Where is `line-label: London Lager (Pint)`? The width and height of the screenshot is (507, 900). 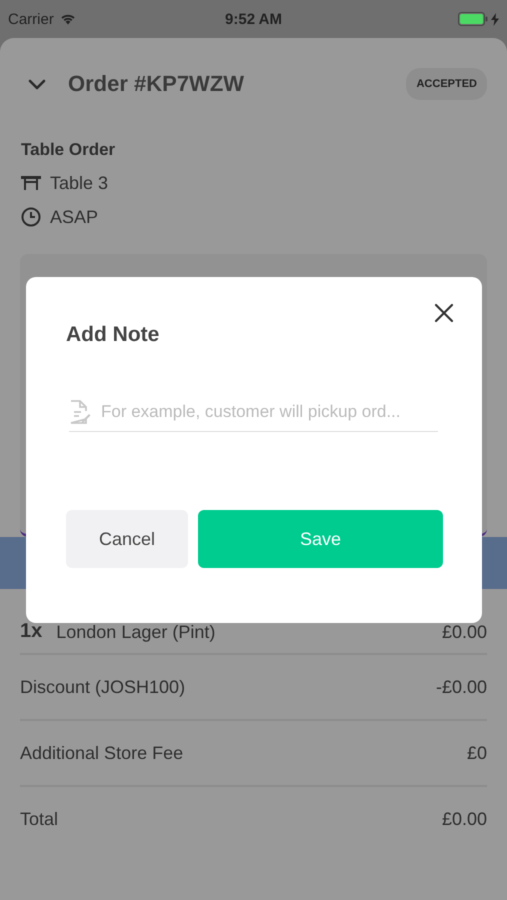
line-label: London Lager (Pint) is located at coordinates (136, 632).